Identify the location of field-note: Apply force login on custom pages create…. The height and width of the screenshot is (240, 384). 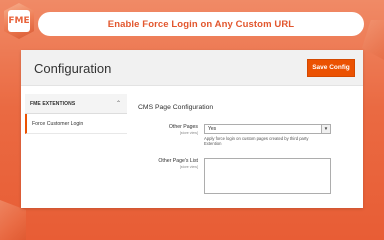
(256, 141).